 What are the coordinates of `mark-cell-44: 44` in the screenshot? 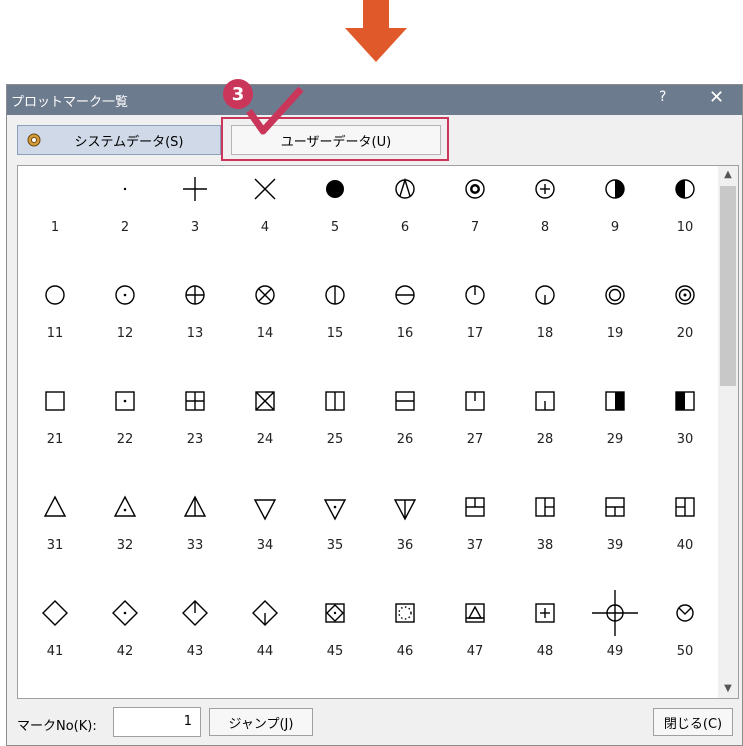 It's located at (265, 640).